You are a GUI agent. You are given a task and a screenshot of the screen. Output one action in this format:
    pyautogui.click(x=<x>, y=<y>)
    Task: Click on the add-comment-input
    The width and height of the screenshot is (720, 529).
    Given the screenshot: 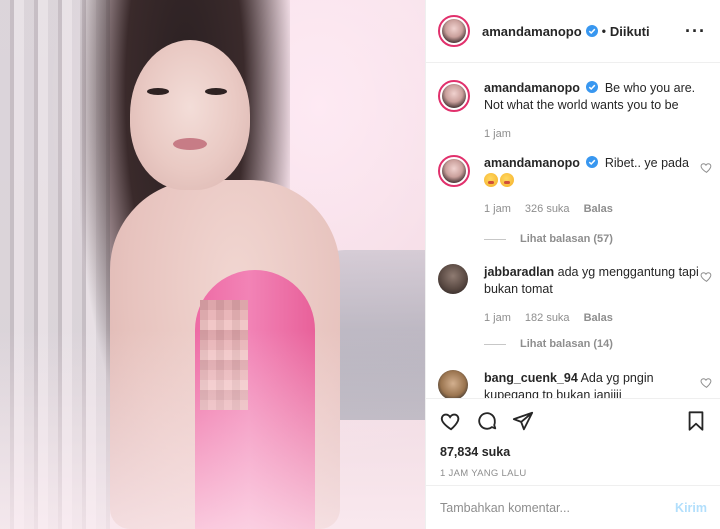 What is the action you would take?
    pyautogui.click(x=558, y=507)
    